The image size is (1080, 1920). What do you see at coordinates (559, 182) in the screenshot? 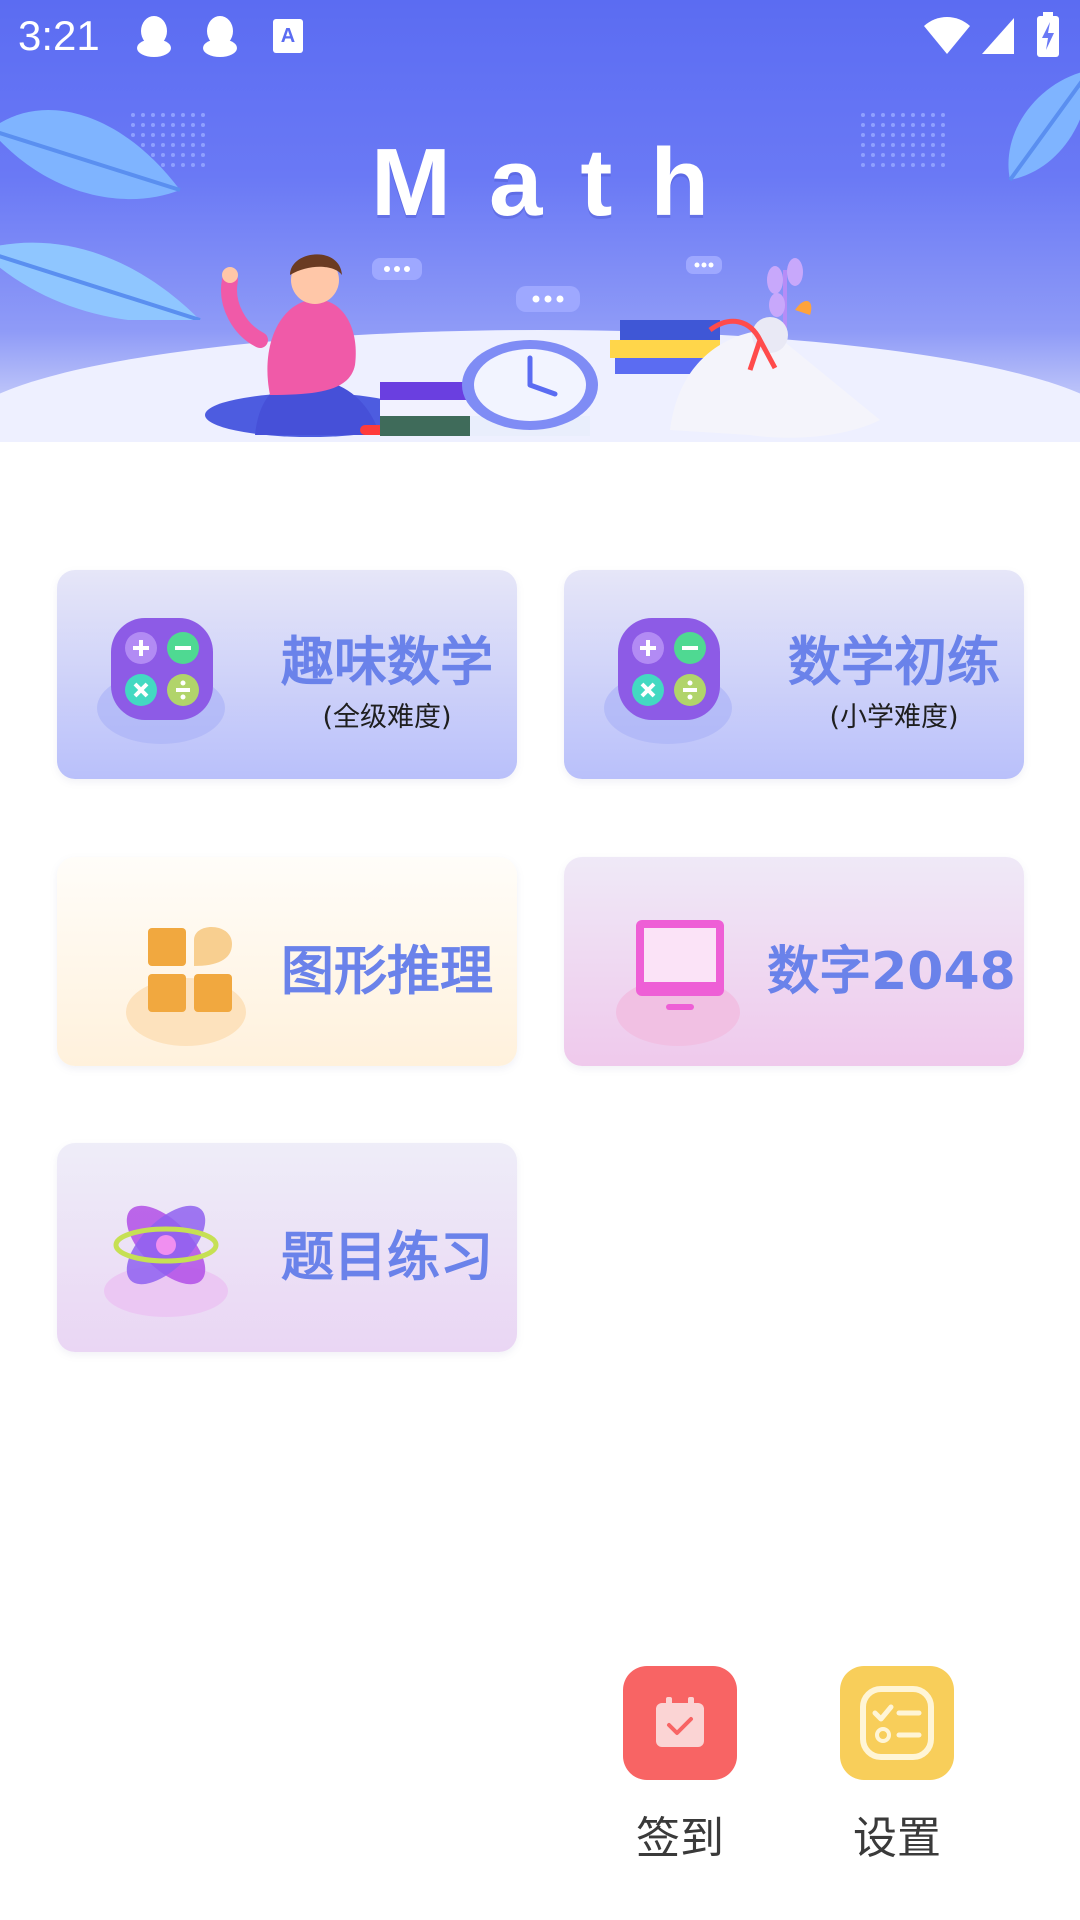
I see `banner-title: Math` at bounding box center [559, 182].